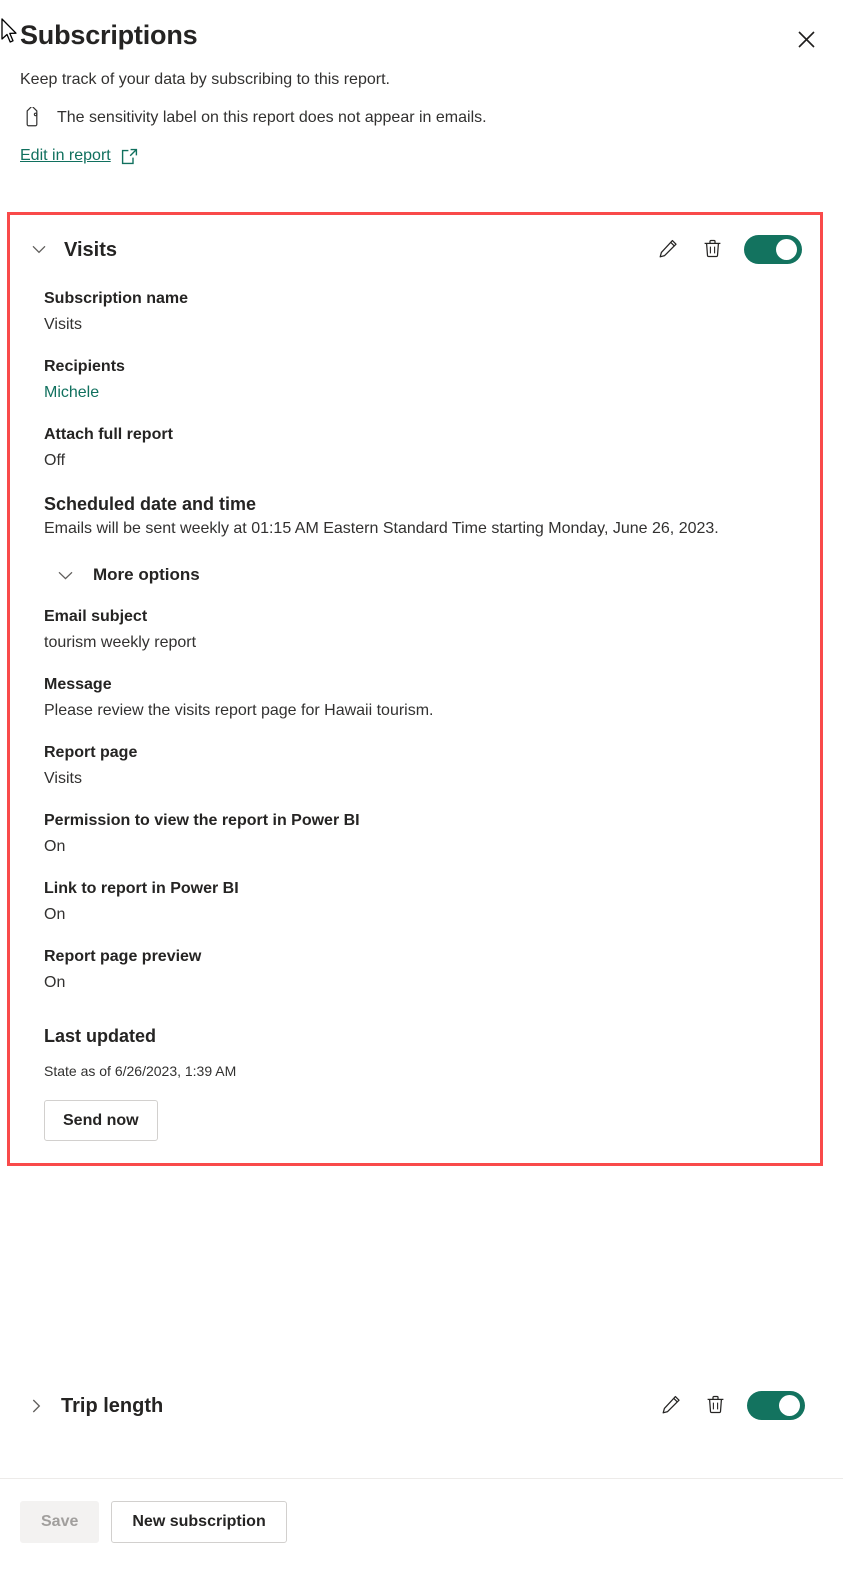 This screenshot has width=843, height=1588. I want to click on send-now-button: Send now, so click(101, 1120).